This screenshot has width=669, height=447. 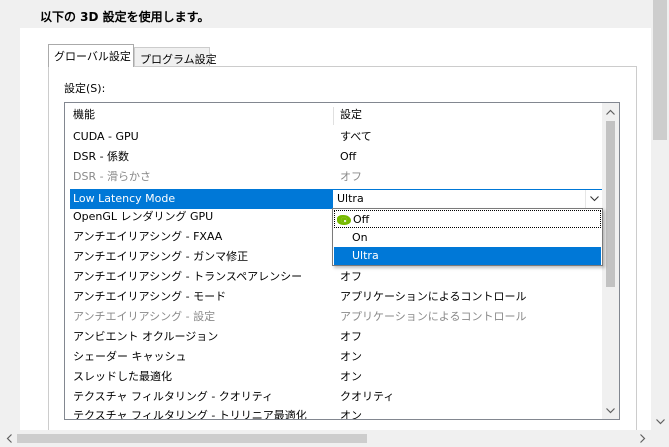 I want to click on nvidia-logo-icon, so click(x=344, y=220).